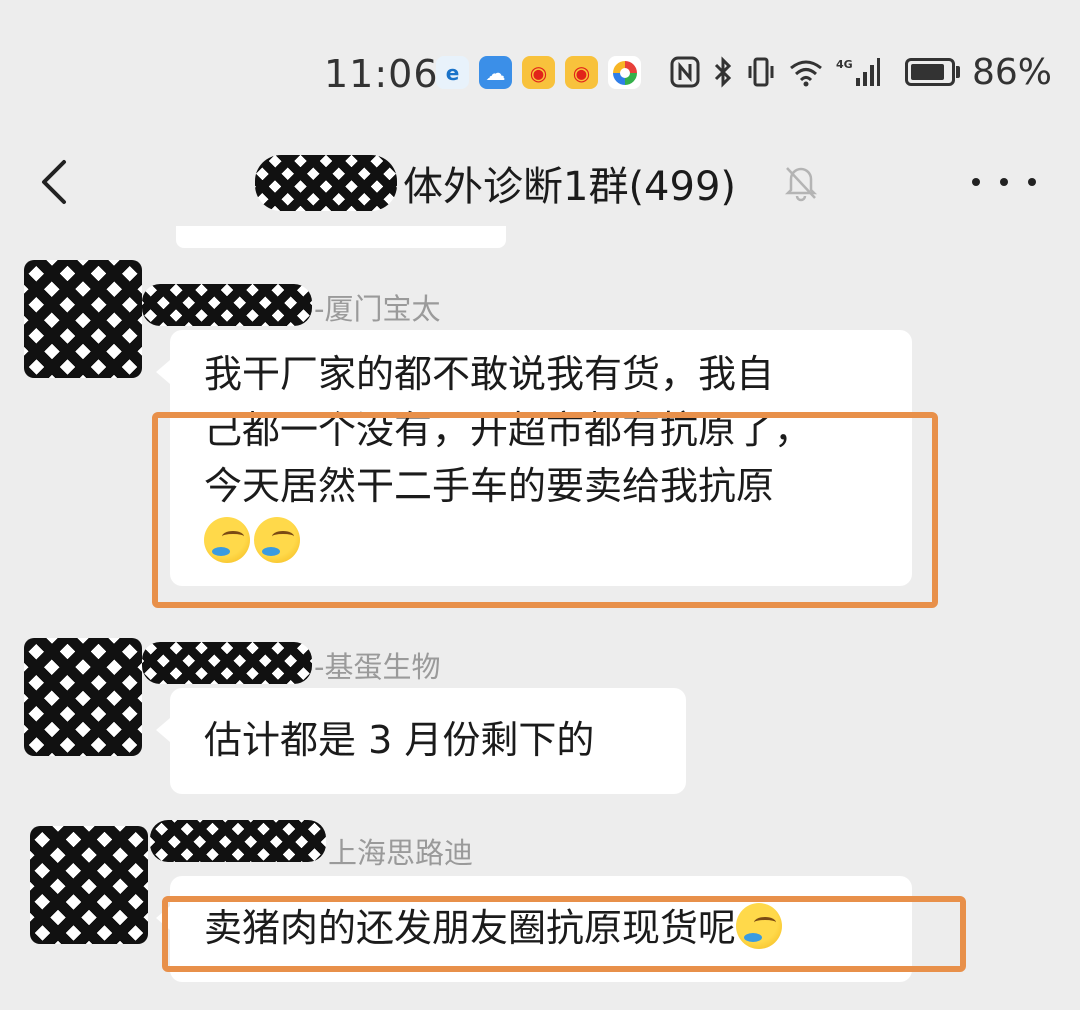  I want to click on battery-tip, so click(958, 72).